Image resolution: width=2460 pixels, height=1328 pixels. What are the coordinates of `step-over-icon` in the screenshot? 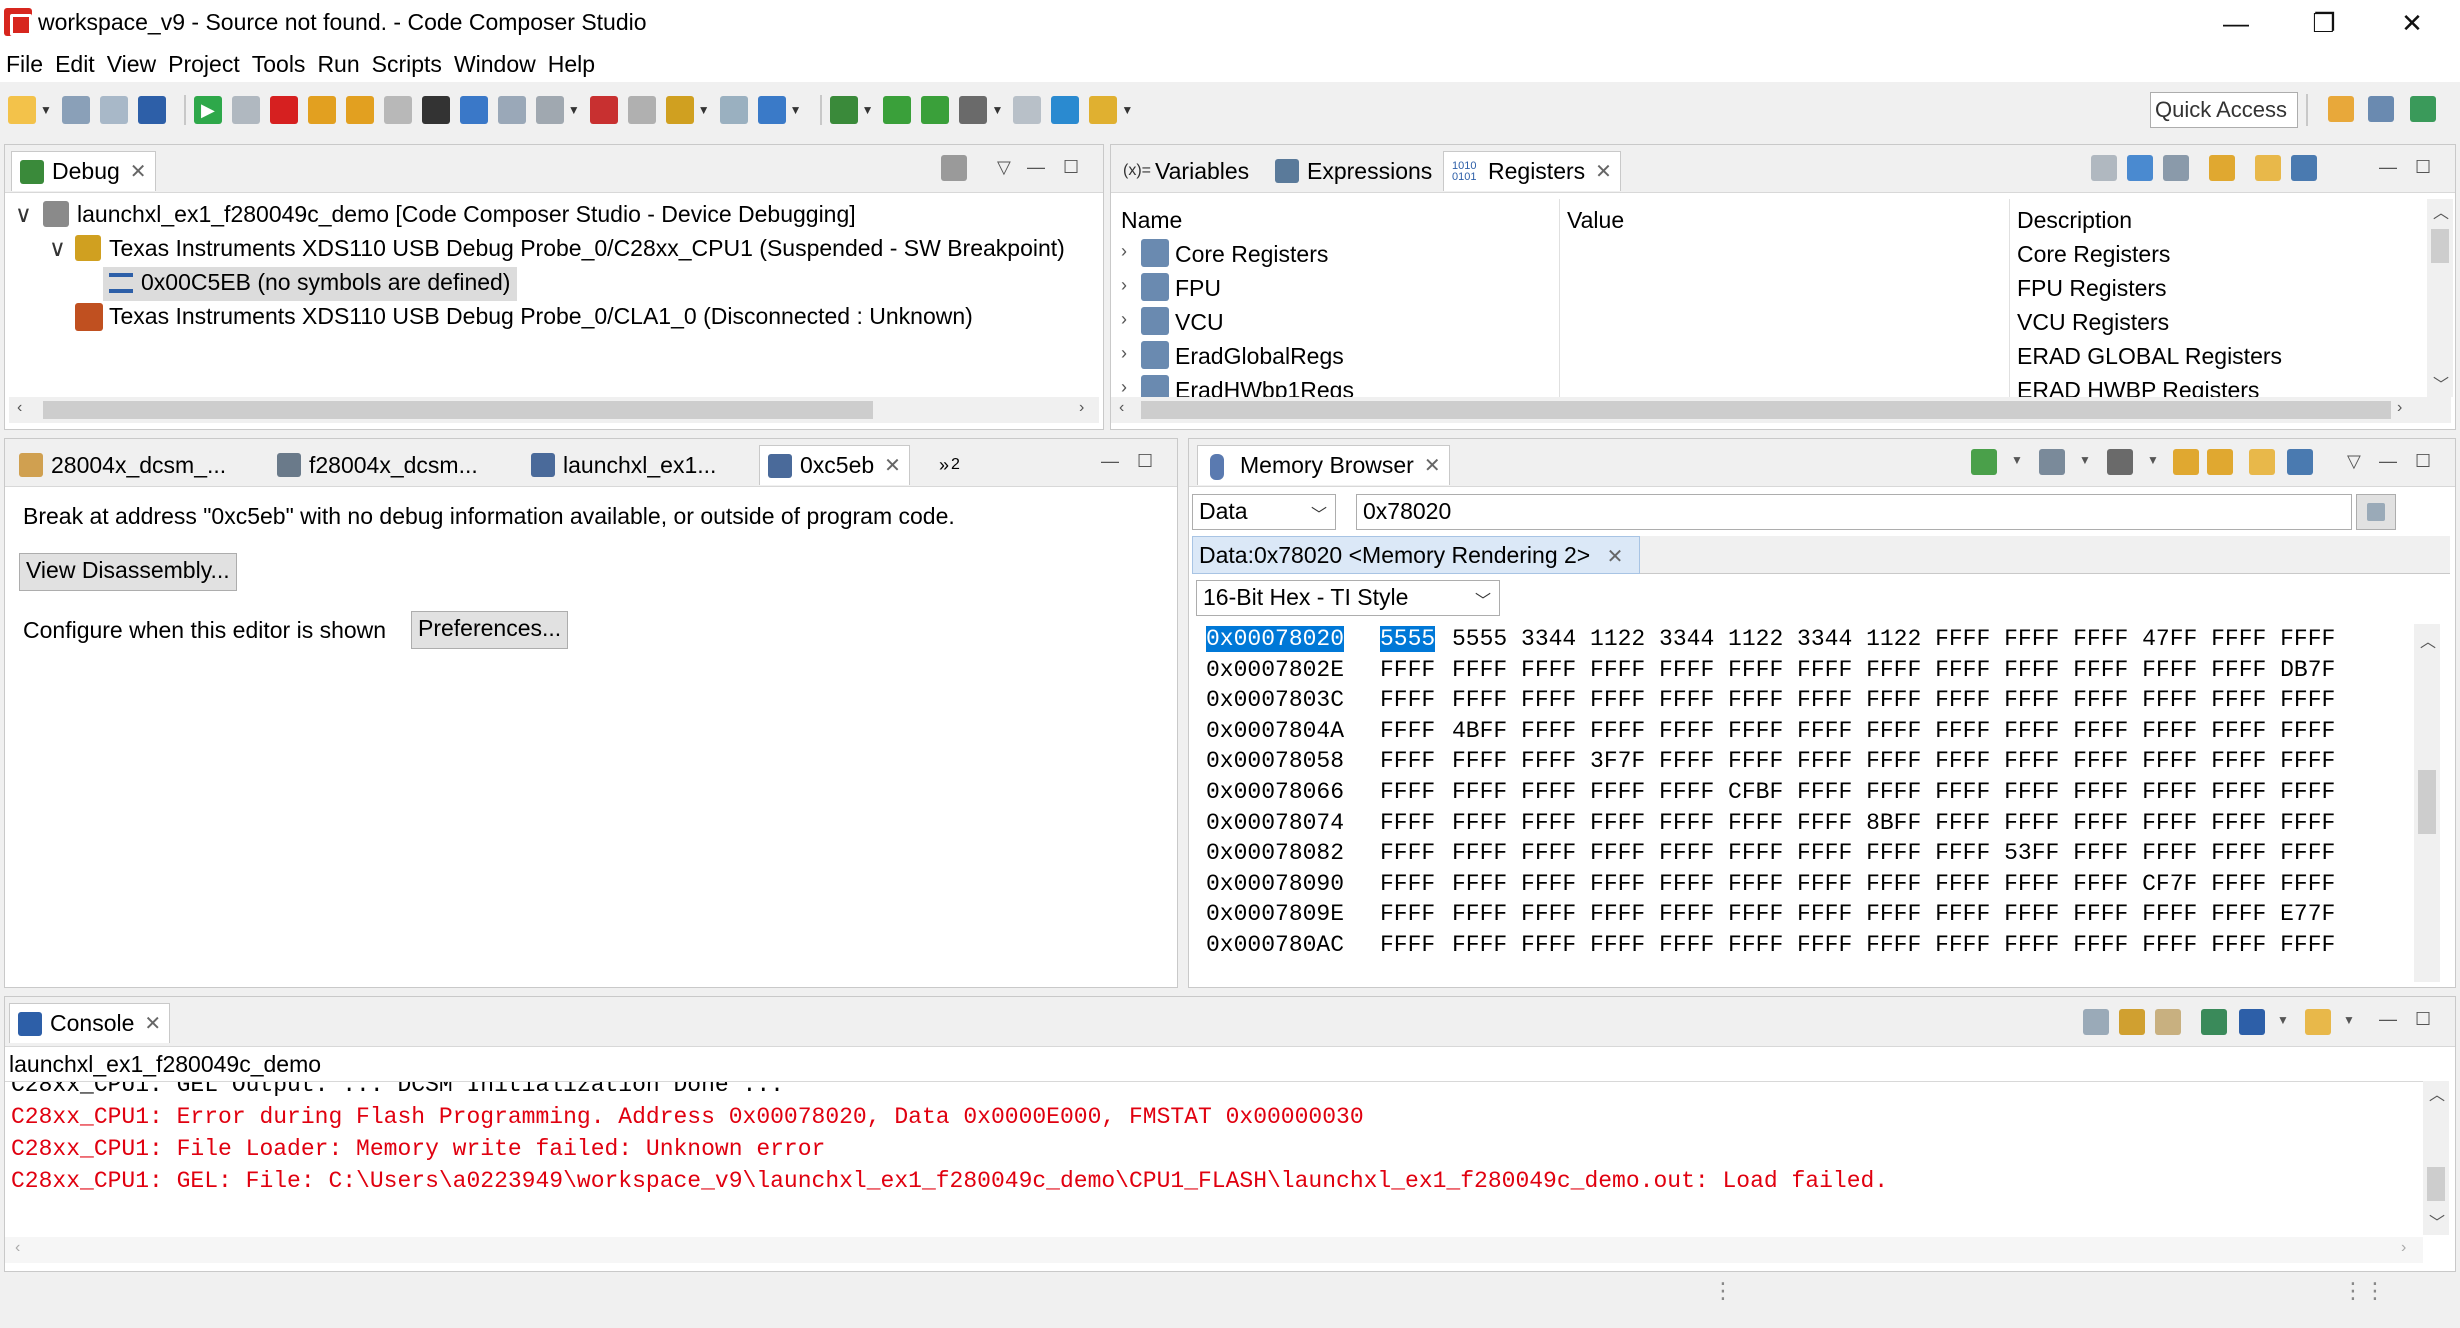 It's located at (359, 110).